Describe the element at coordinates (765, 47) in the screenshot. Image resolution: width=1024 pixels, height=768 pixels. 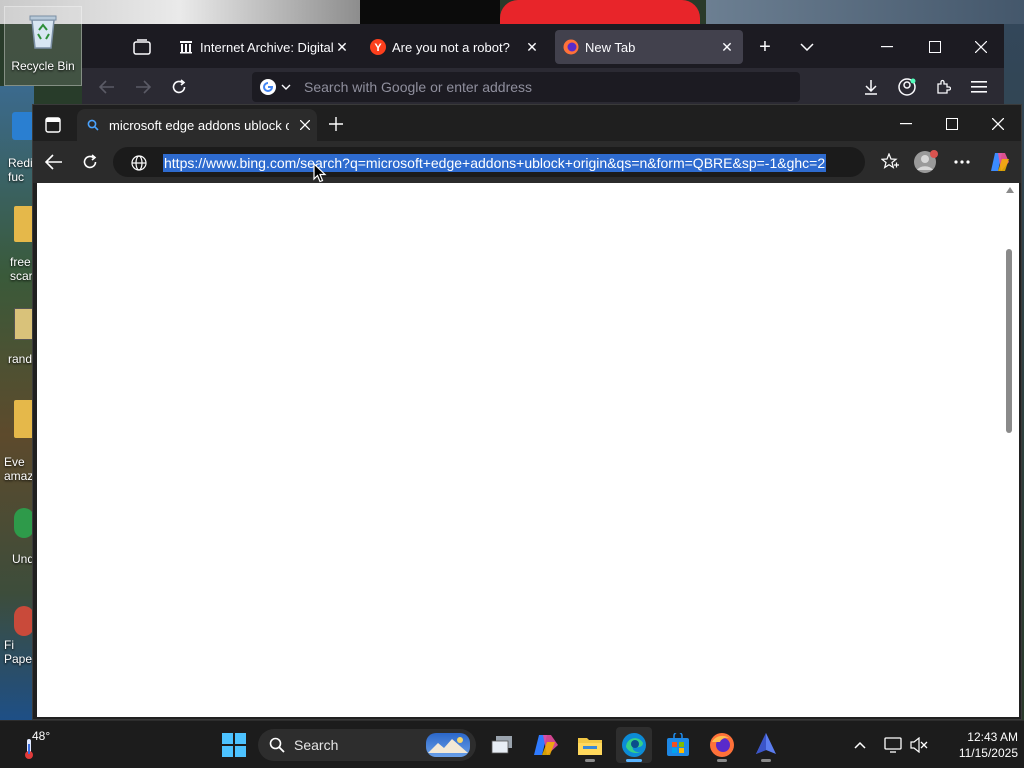
I see `new-tab-icon: +` at that location.